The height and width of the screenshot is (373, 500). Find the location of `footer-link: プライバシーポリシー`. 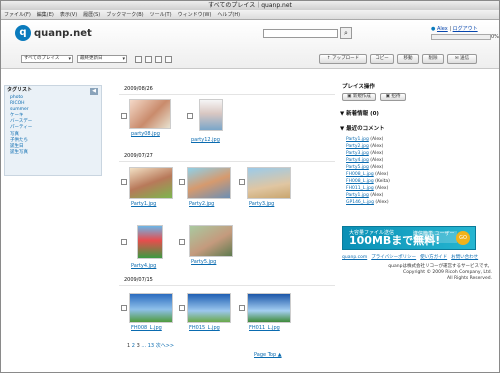

footer-link: プライバシーポリシー is located at coordinates (393, 257).